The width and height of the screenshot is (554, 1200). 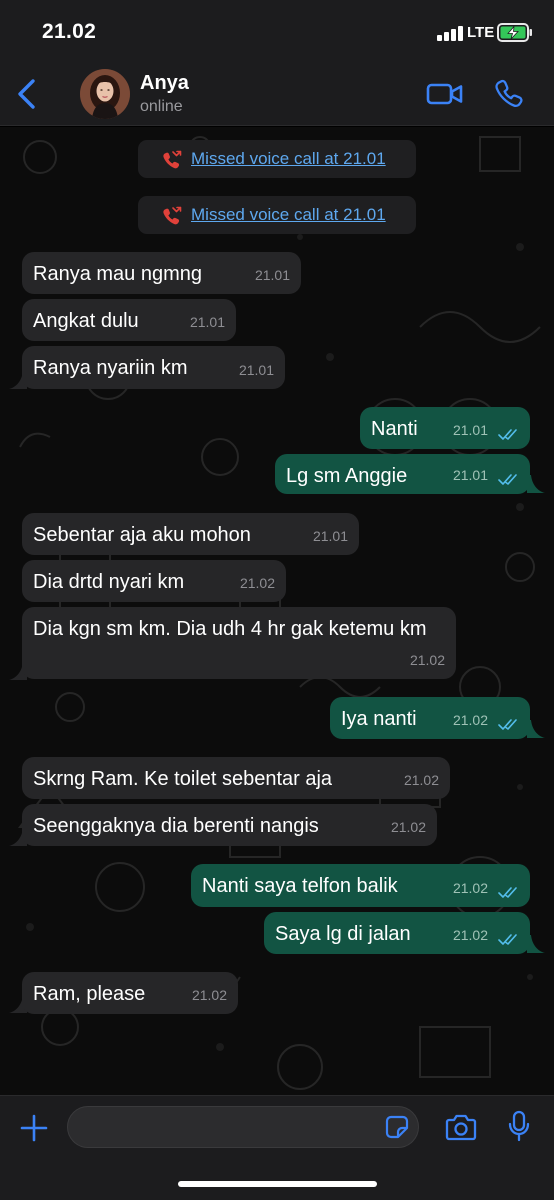 I want to click on plus-icon, so click(x=34, y=1128).